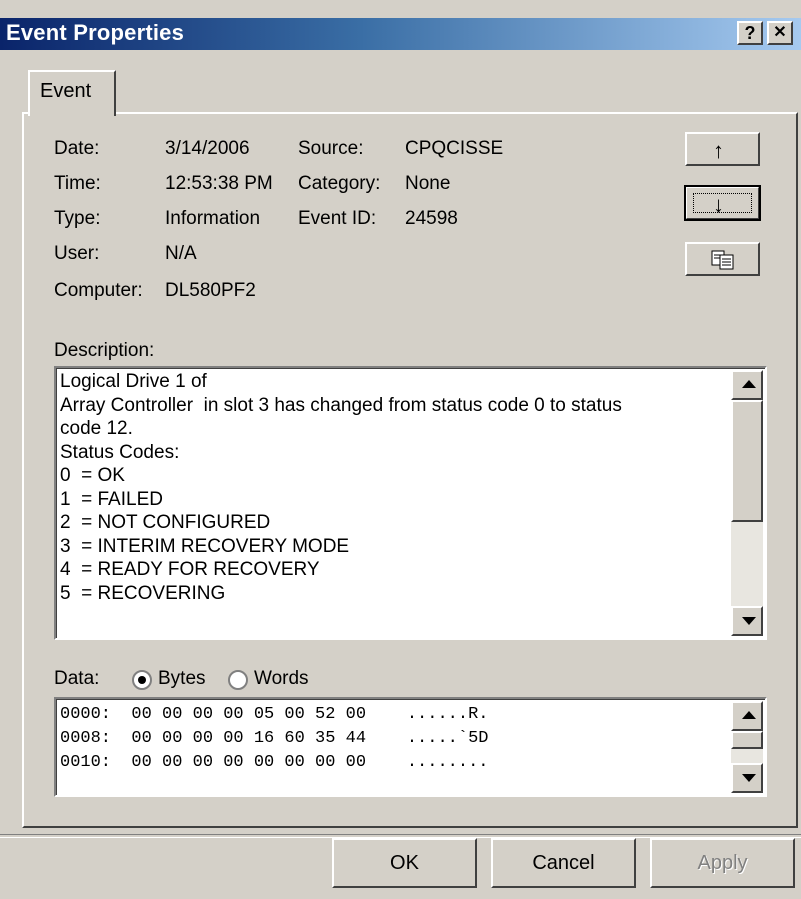  I want to click on apply-button: Apply, so click(722, 863).